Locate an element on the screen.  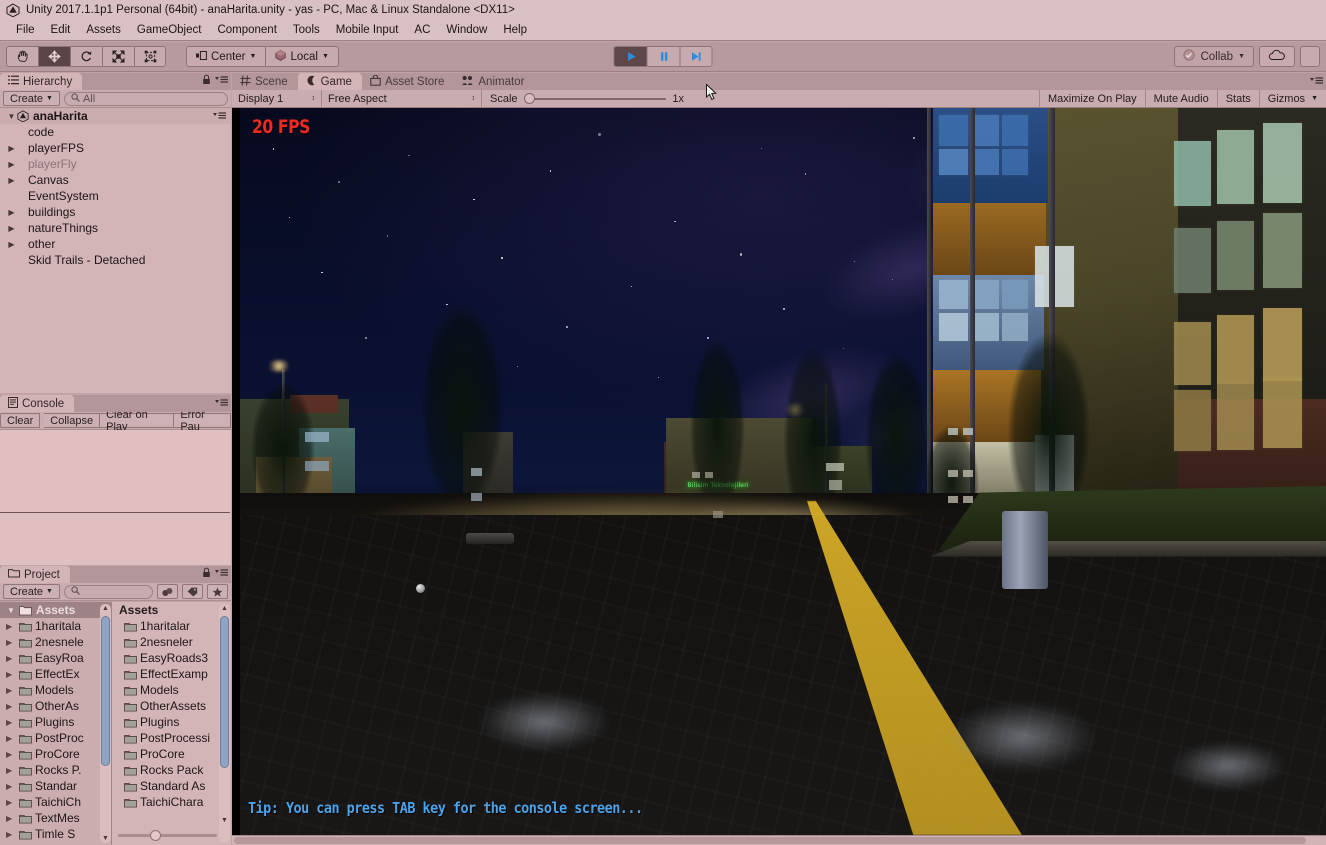
expand-arrow-icon: ▼ is located at coordinates (11, 116).